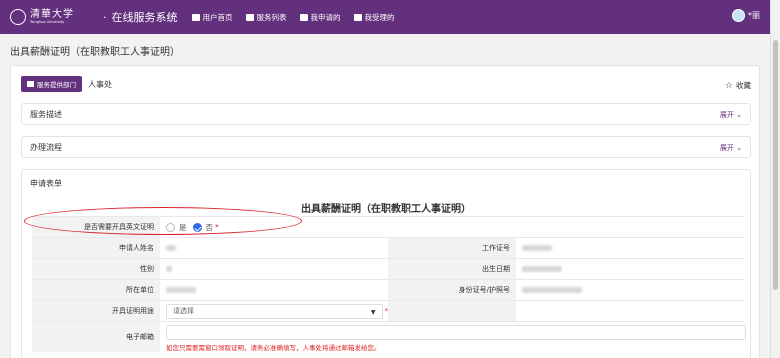  What do you see at coordinates (209, 227) in the screenshot?
I see `radio-no-label: 否` at bounding box center [209, 227].